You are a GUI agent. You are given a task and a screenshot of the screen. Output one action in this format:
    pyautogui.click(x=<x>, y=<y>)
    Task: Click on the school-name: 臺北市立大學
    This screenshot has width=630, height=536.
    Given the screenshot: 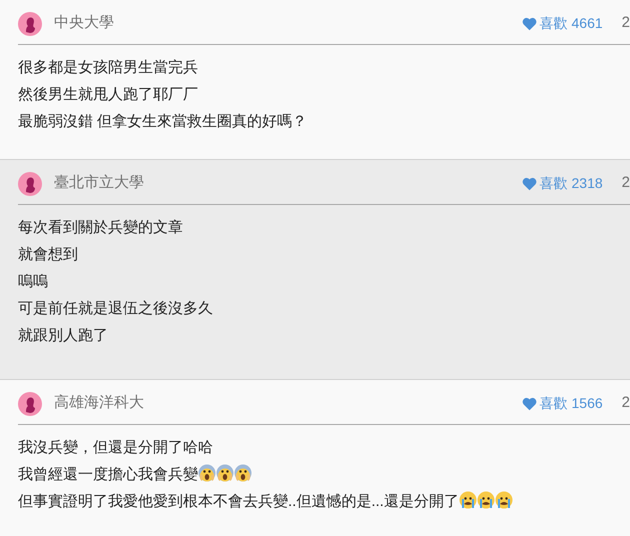 What is the action you would take?
    pyautogui.click(x=99, y=183)
    